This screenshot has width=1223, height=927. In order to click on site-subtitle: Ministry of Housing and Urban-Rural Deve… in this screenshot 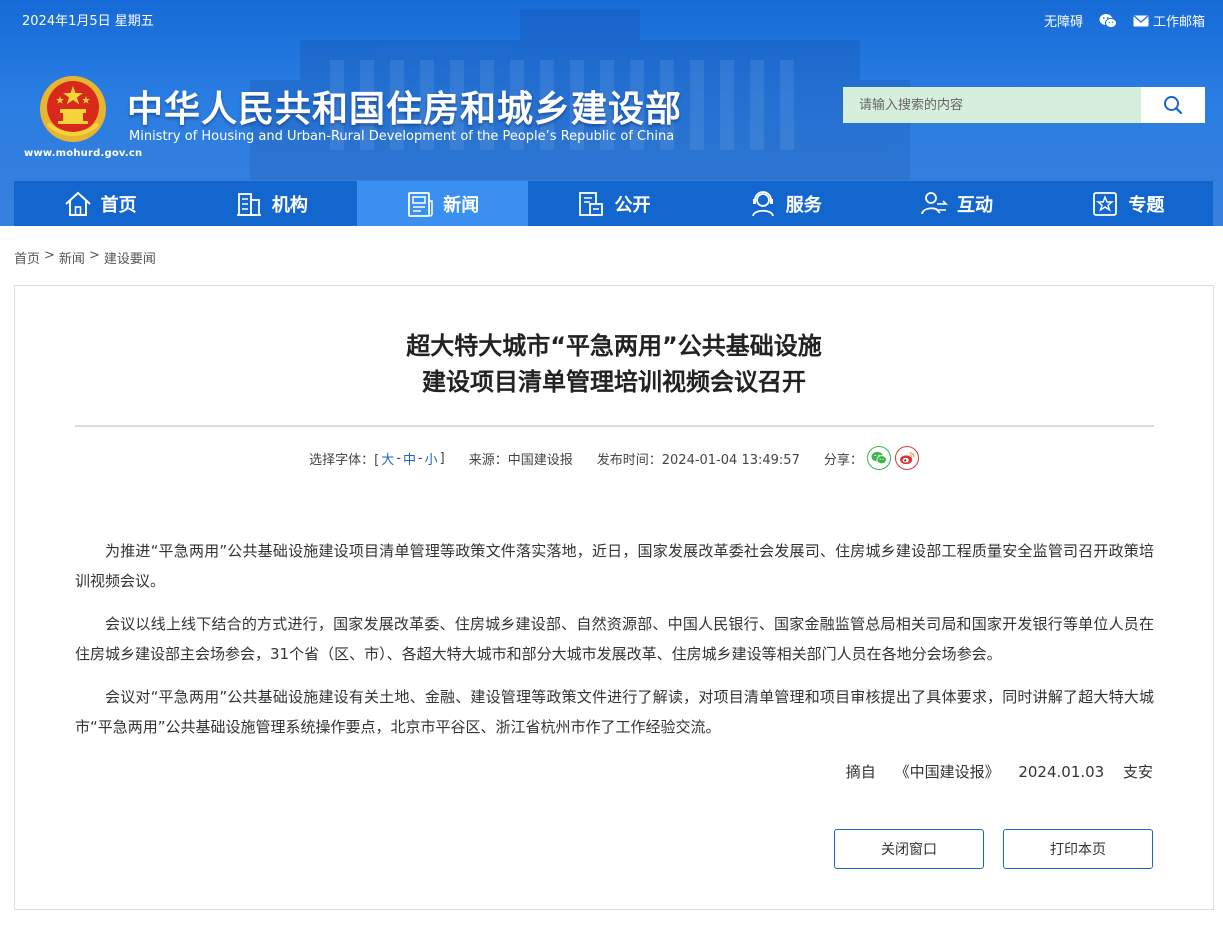, I will do `click(402, 136)`.